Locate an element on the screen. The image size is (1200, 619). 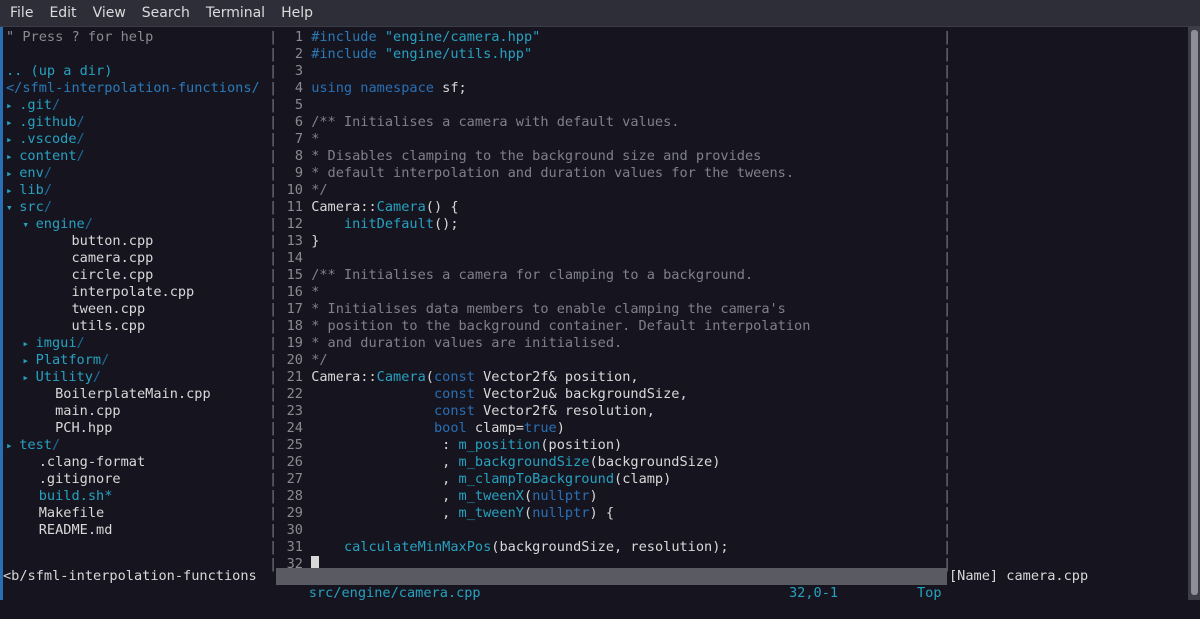
tree-file: build.sh* is located at coordinates (59, 496).